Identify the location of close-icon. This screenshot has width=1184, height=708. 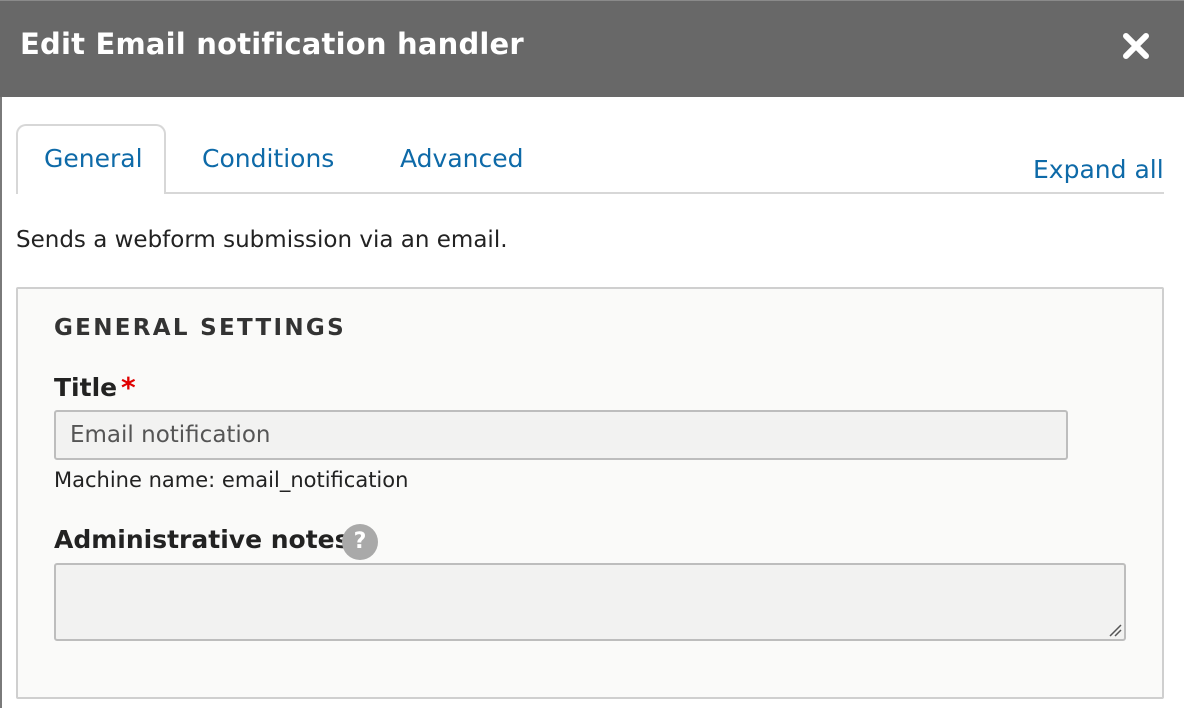
(1136, 46).